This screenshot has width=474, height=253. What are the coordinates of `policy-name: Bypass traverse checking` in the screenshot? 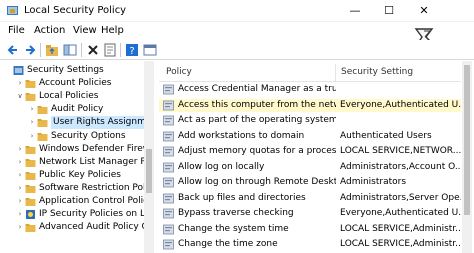 It's located at (236, 213).